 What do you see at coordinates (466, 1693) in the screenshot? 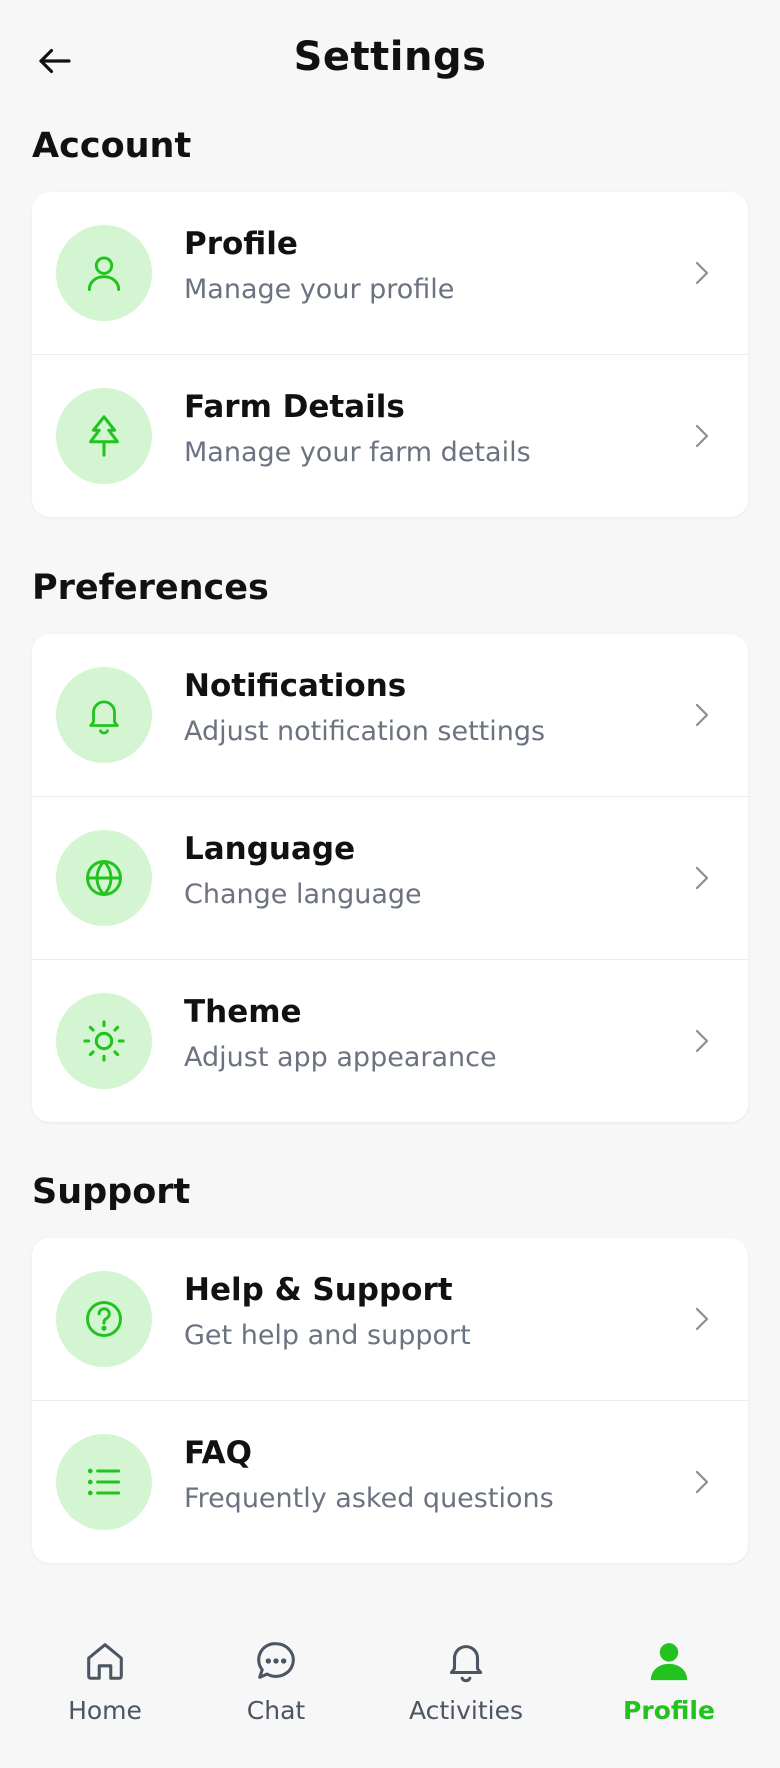
I see `nav-item-activities: Activities` at bounding box center [466, 1693].